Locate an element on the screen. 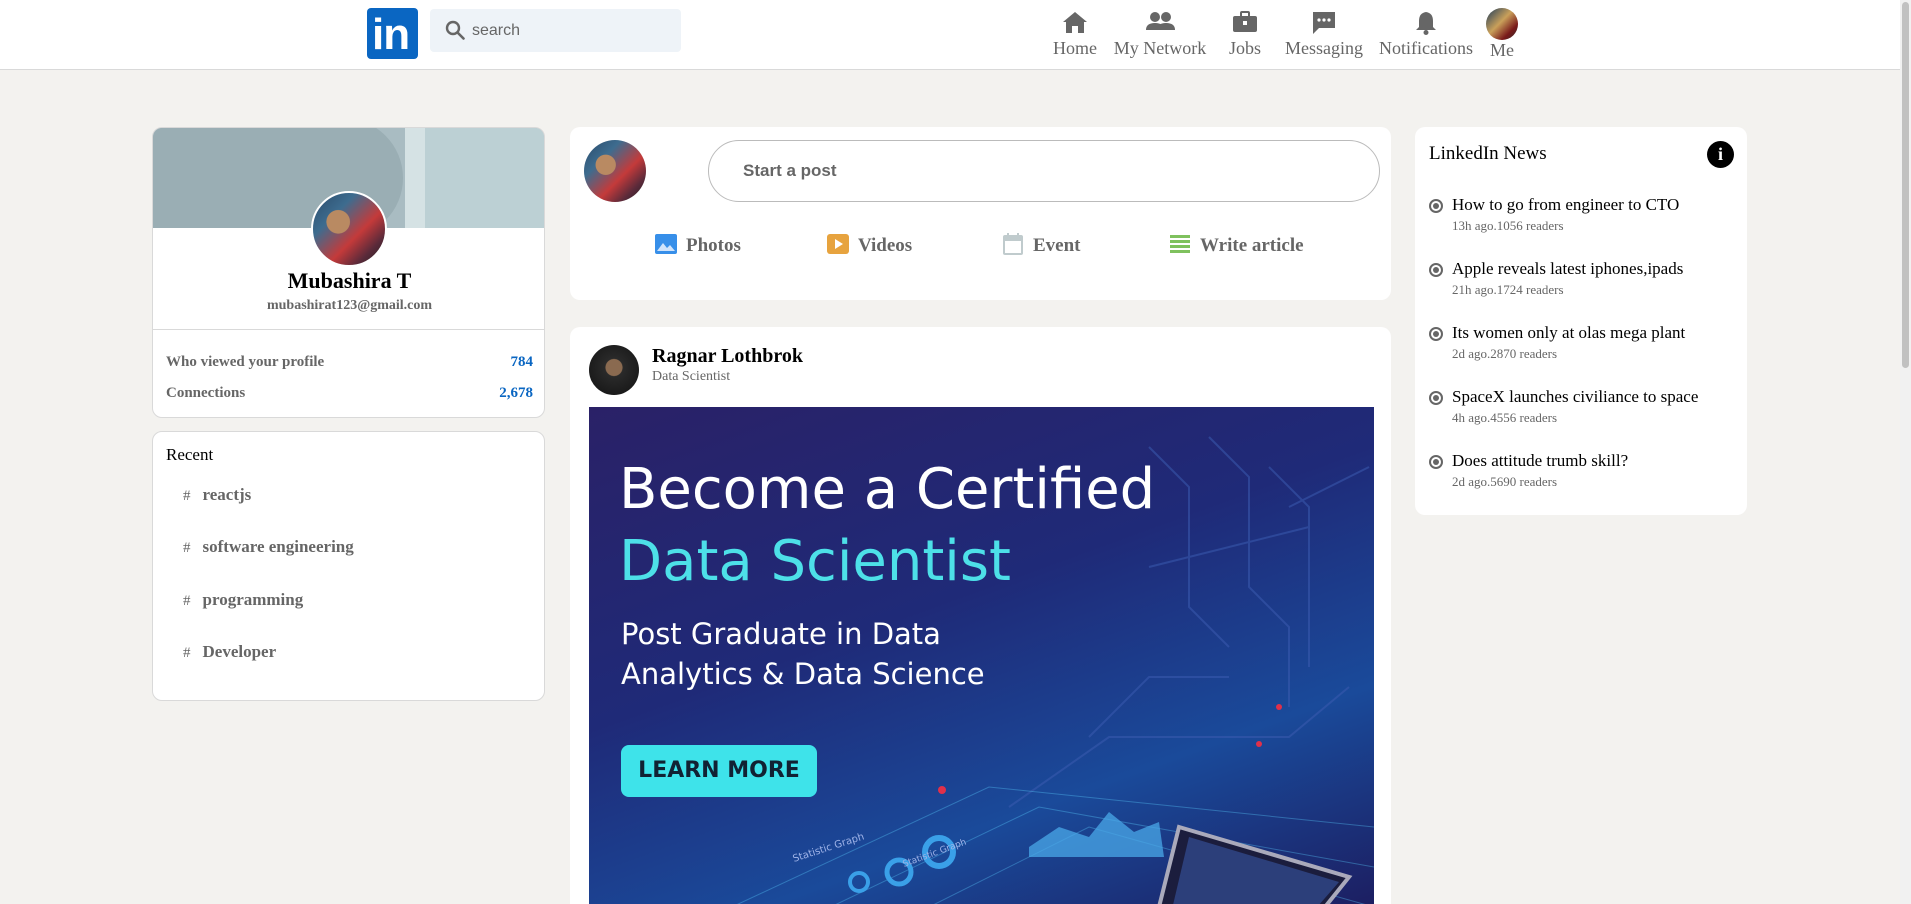 This screenshot has height=904, width=1911. search-input is located at coordinates (572, 30).